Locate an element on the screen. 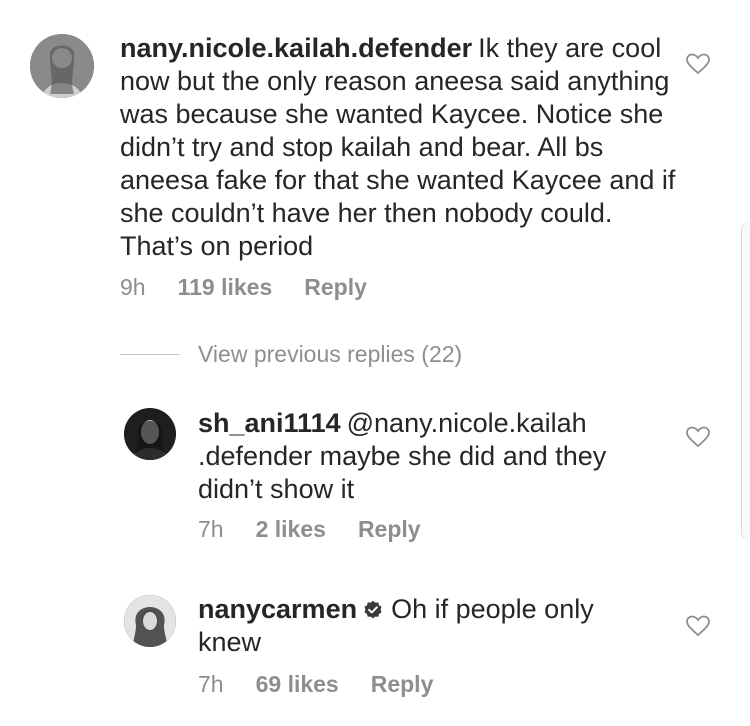 The height and width of the screenshot is (726, 750). comment-timestamp: 9h is located at coordinates (133, 287).